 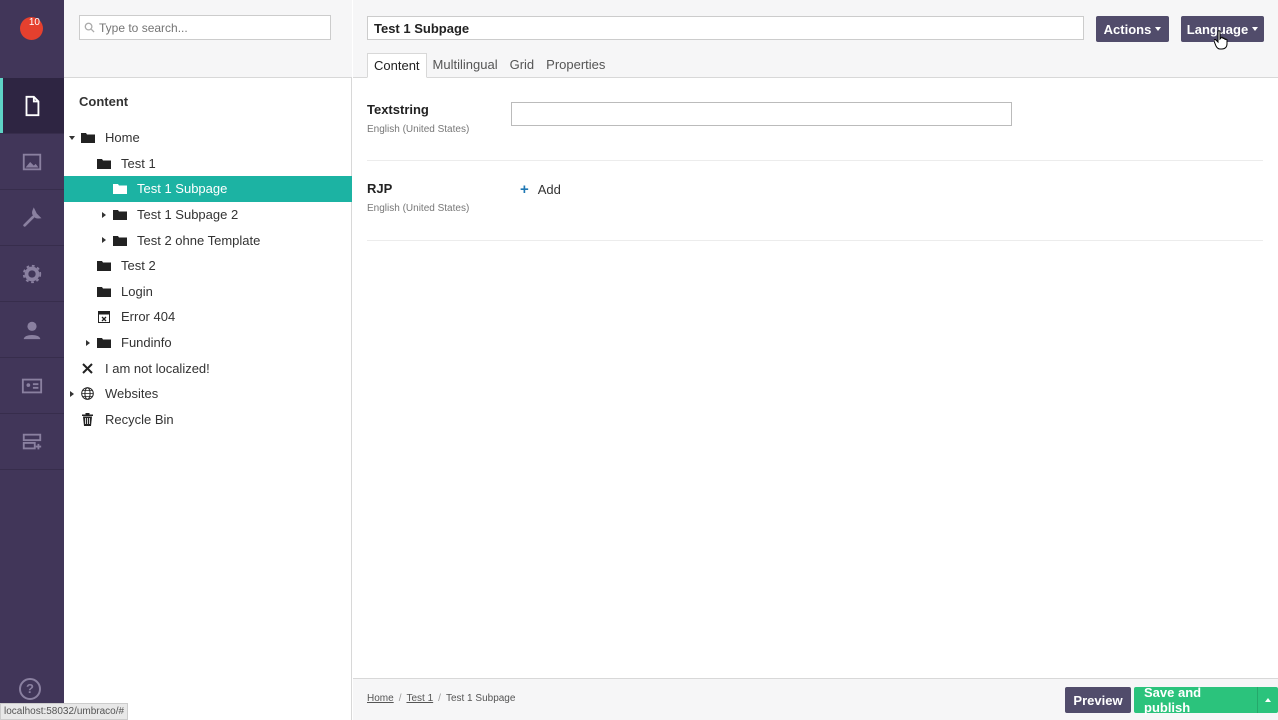 What do you see at coordinates (122, 138) in the screenshot?
I see `tree-item-label: Home` at bounding box center [122, 138].